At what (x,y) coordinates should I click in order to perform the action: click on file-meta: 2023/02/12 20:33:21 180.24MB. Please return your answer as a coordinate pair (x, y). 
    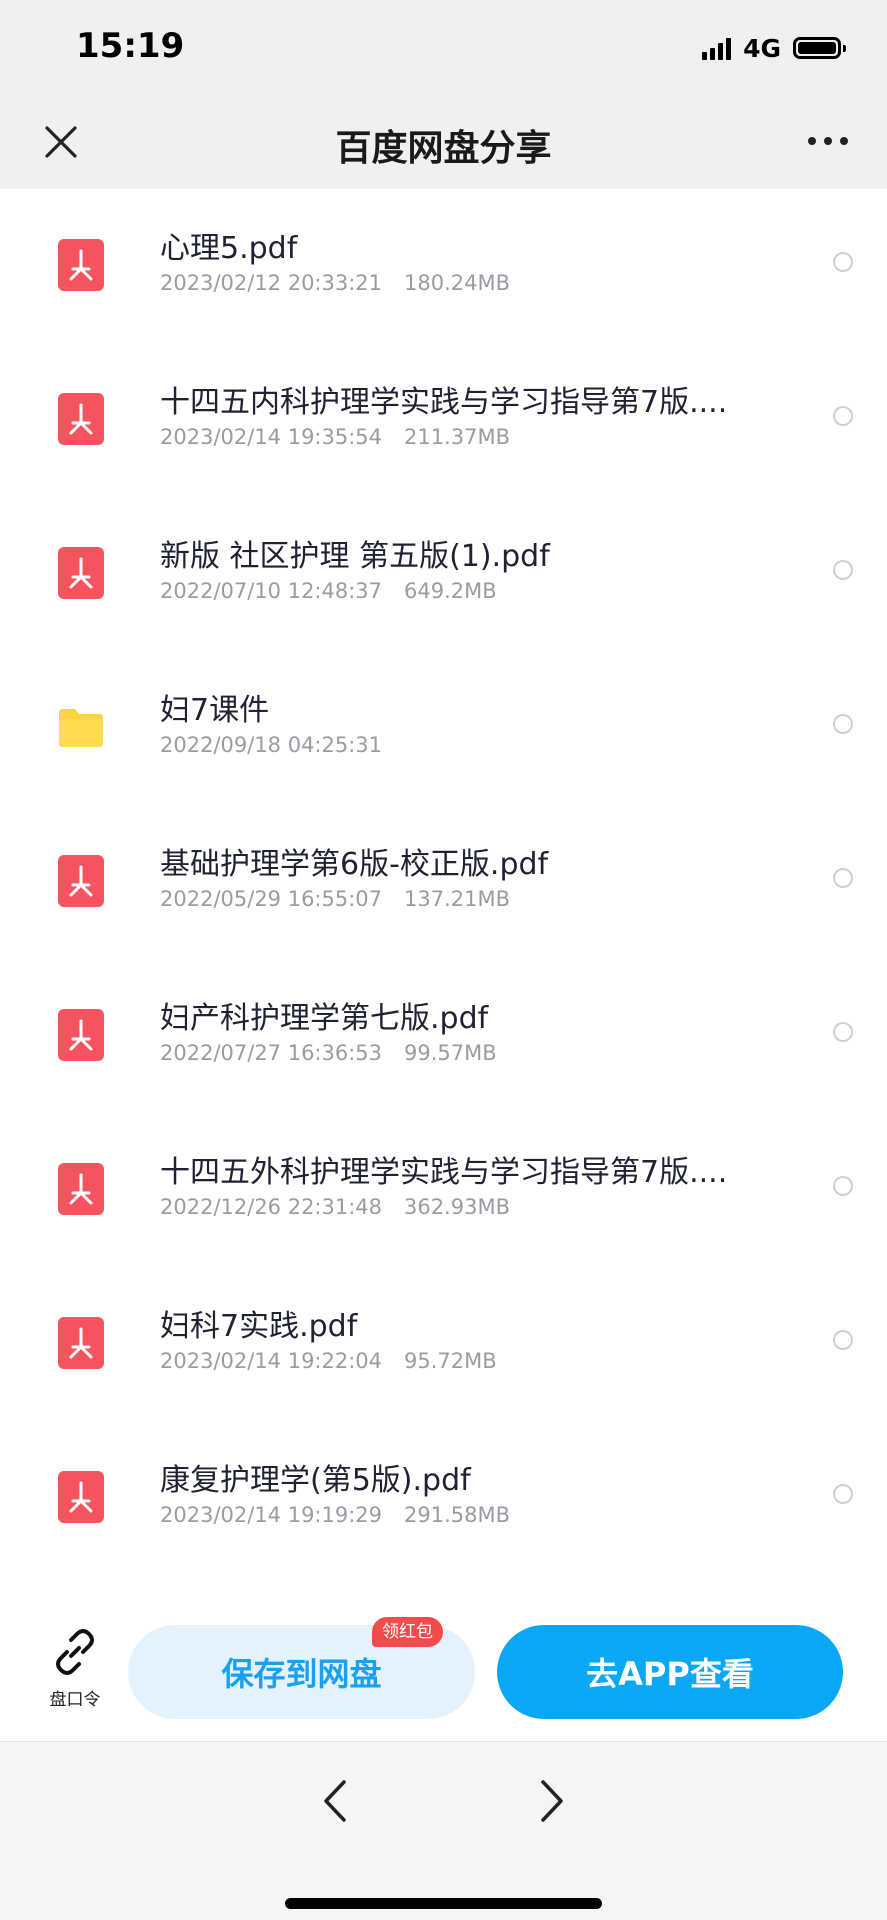
    Looking at the image, I should click on (335, 283).